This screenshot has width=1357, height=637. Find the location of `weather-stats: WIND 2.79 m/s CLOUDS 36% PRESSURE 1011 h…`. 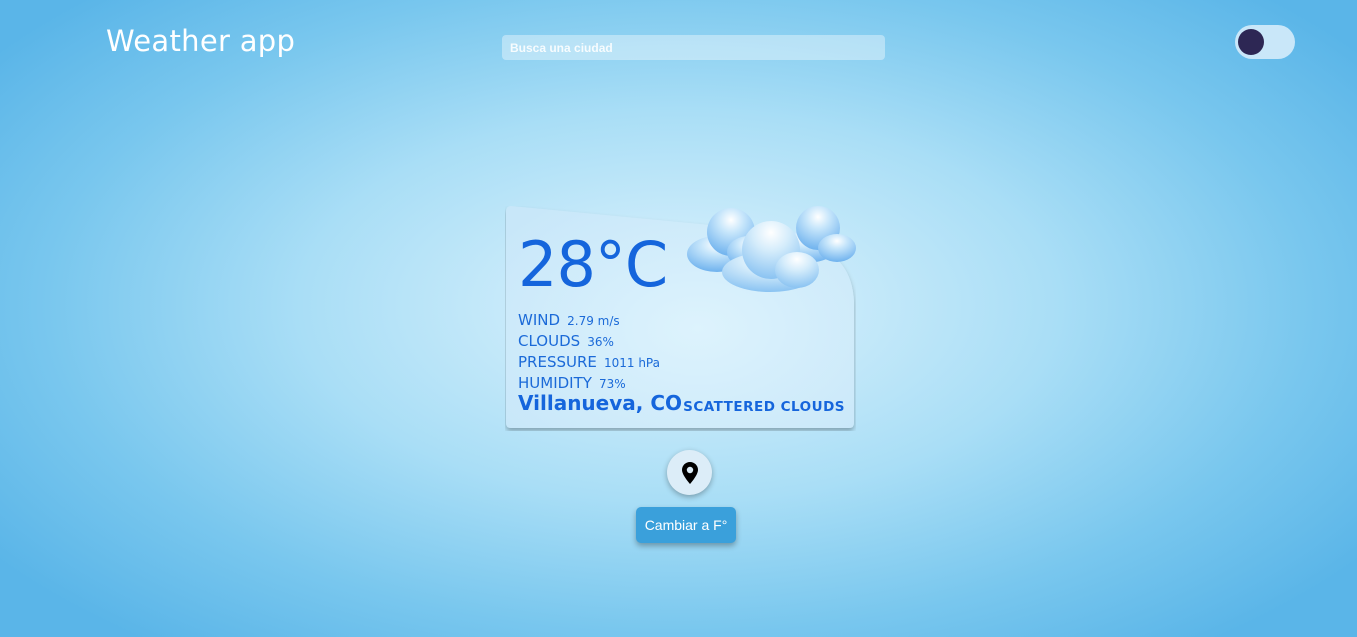

weather-stats: WIND 2.79 m/s CLOUDS 36% PRESSURE 1011 h… is located at coordinates (589, 351).